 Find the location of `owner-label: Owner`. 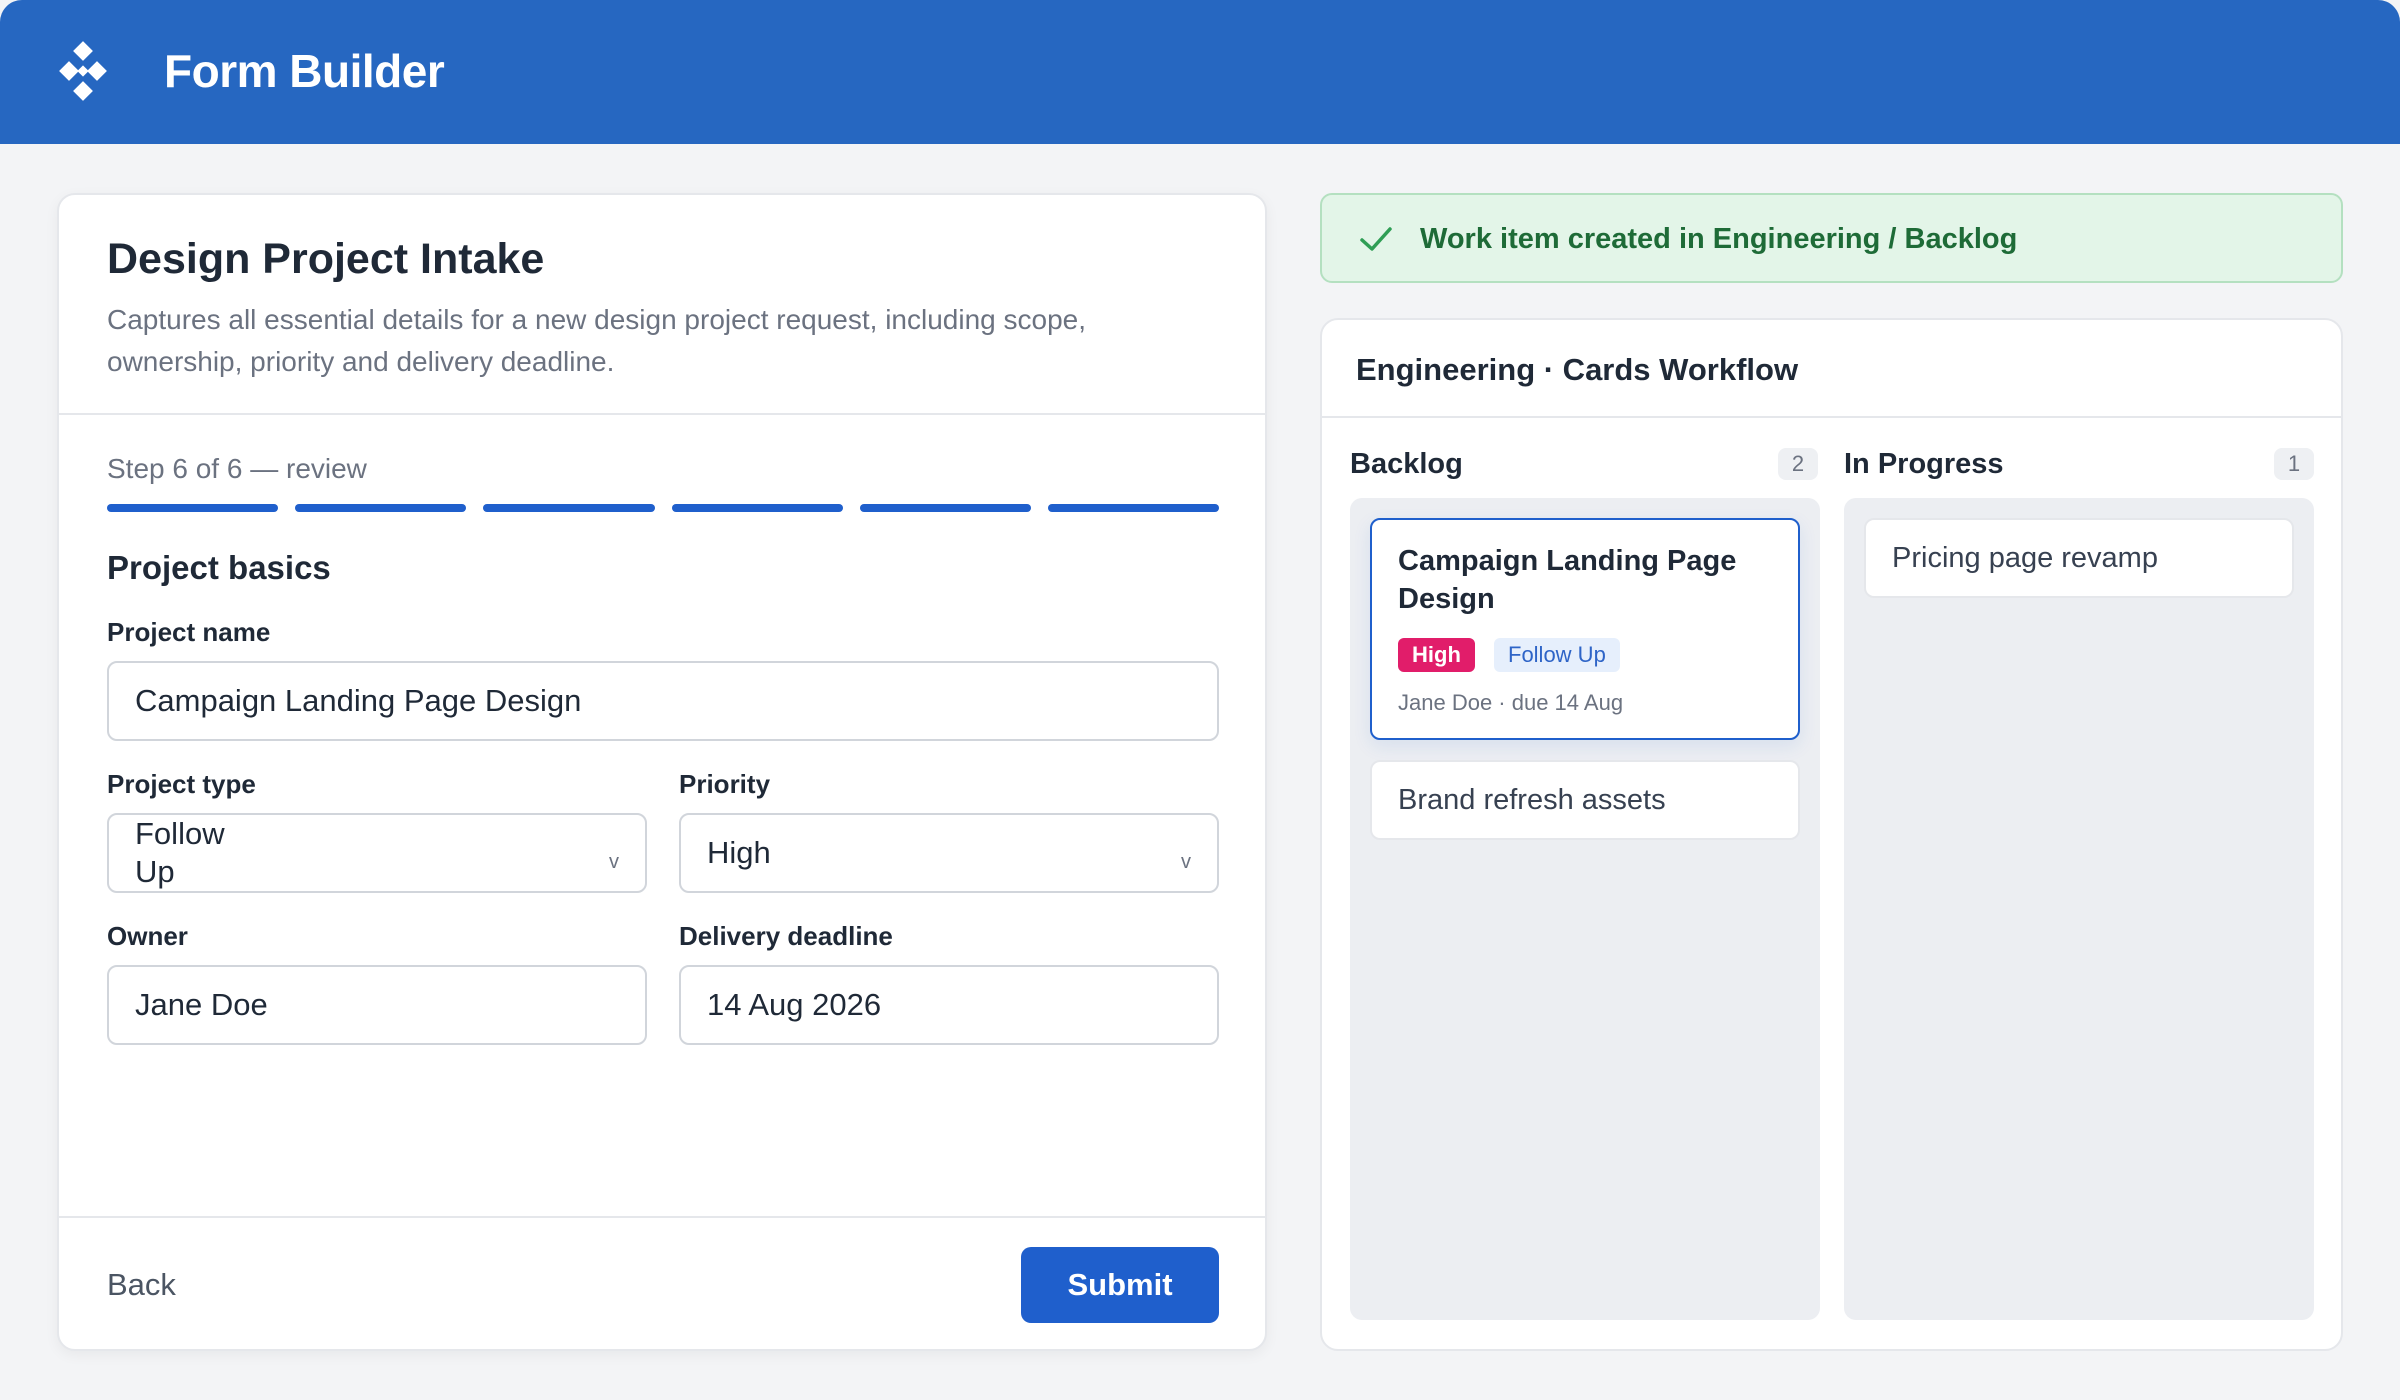

owner-label: Owner is located at coordinates (147, 936).